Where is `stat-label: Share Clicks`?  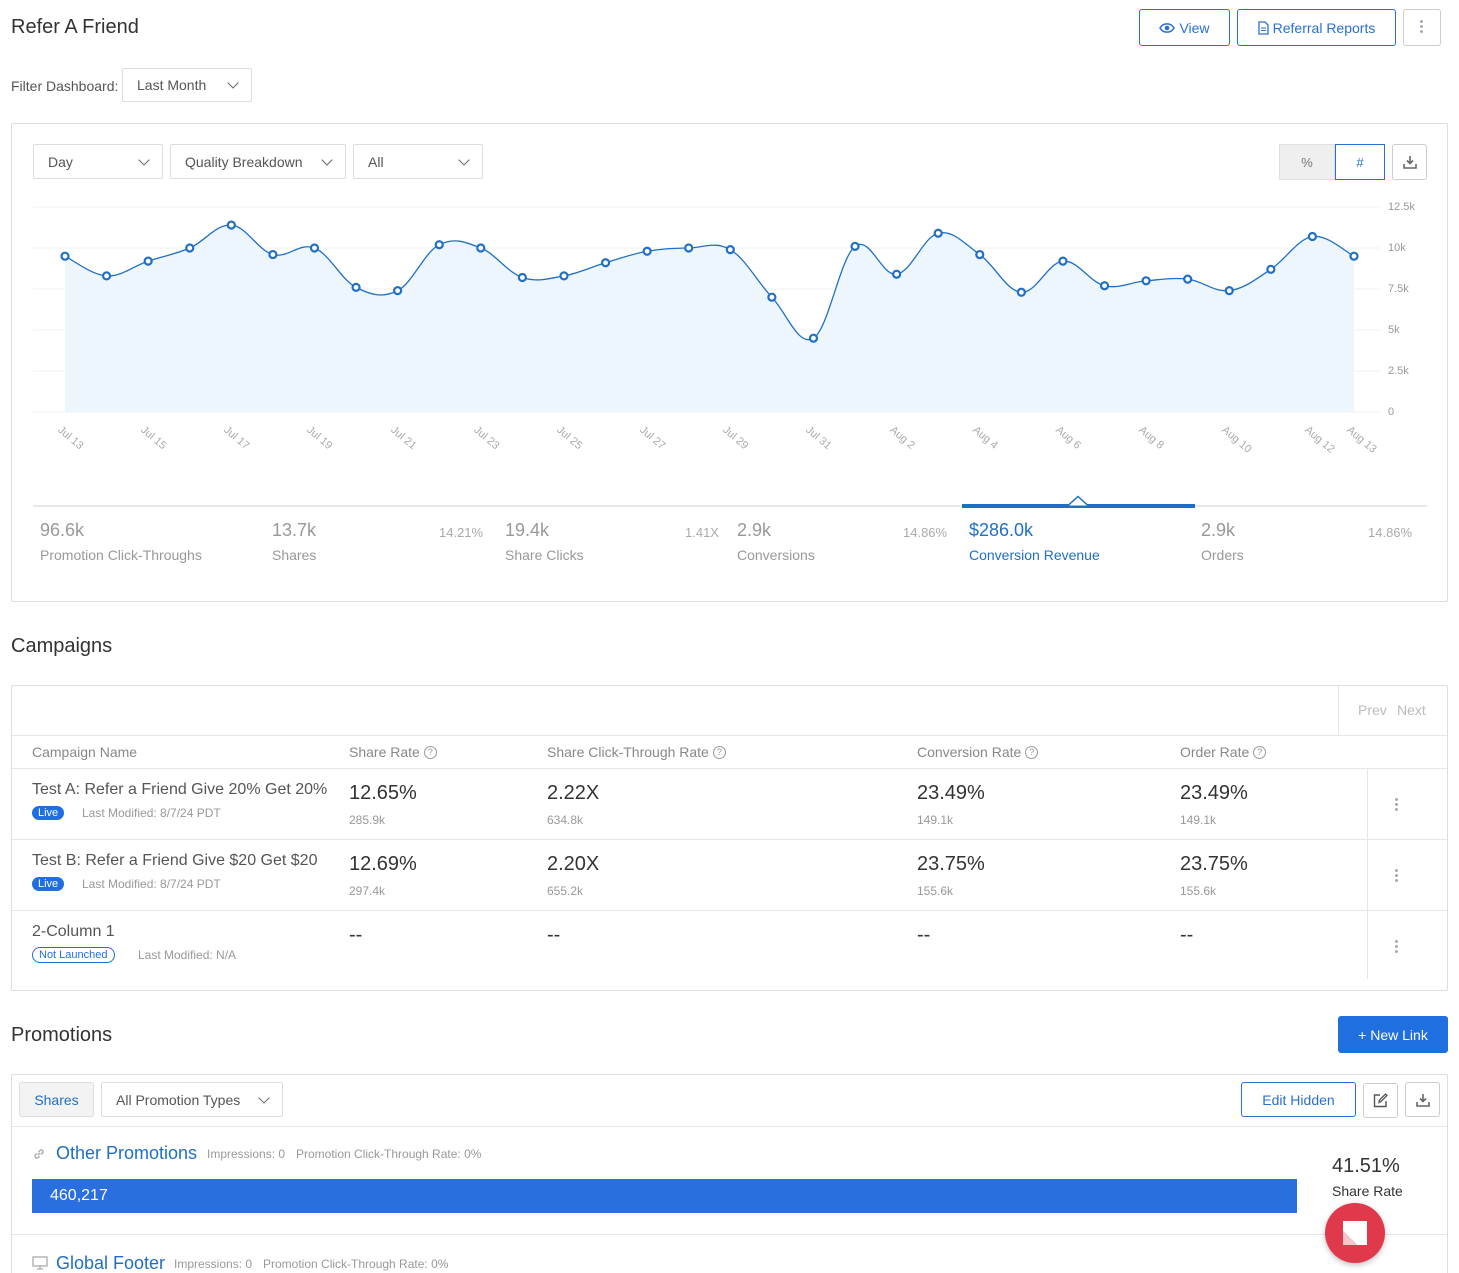
stat-label: Share Clicks is located at coordinates (544, 555).